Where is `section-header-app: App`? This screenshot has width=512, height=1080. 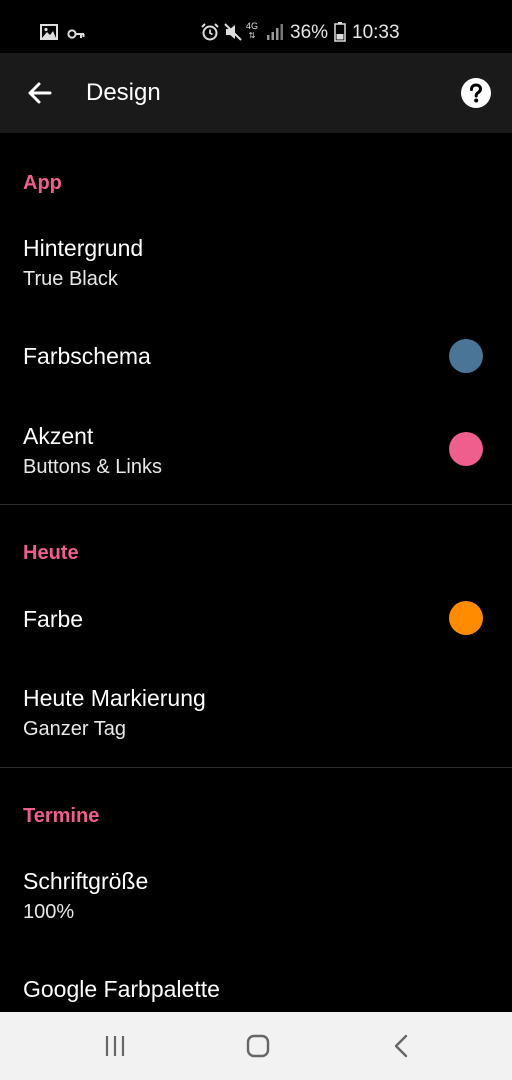 section-header-app: App is located at coordinates (42, 183).